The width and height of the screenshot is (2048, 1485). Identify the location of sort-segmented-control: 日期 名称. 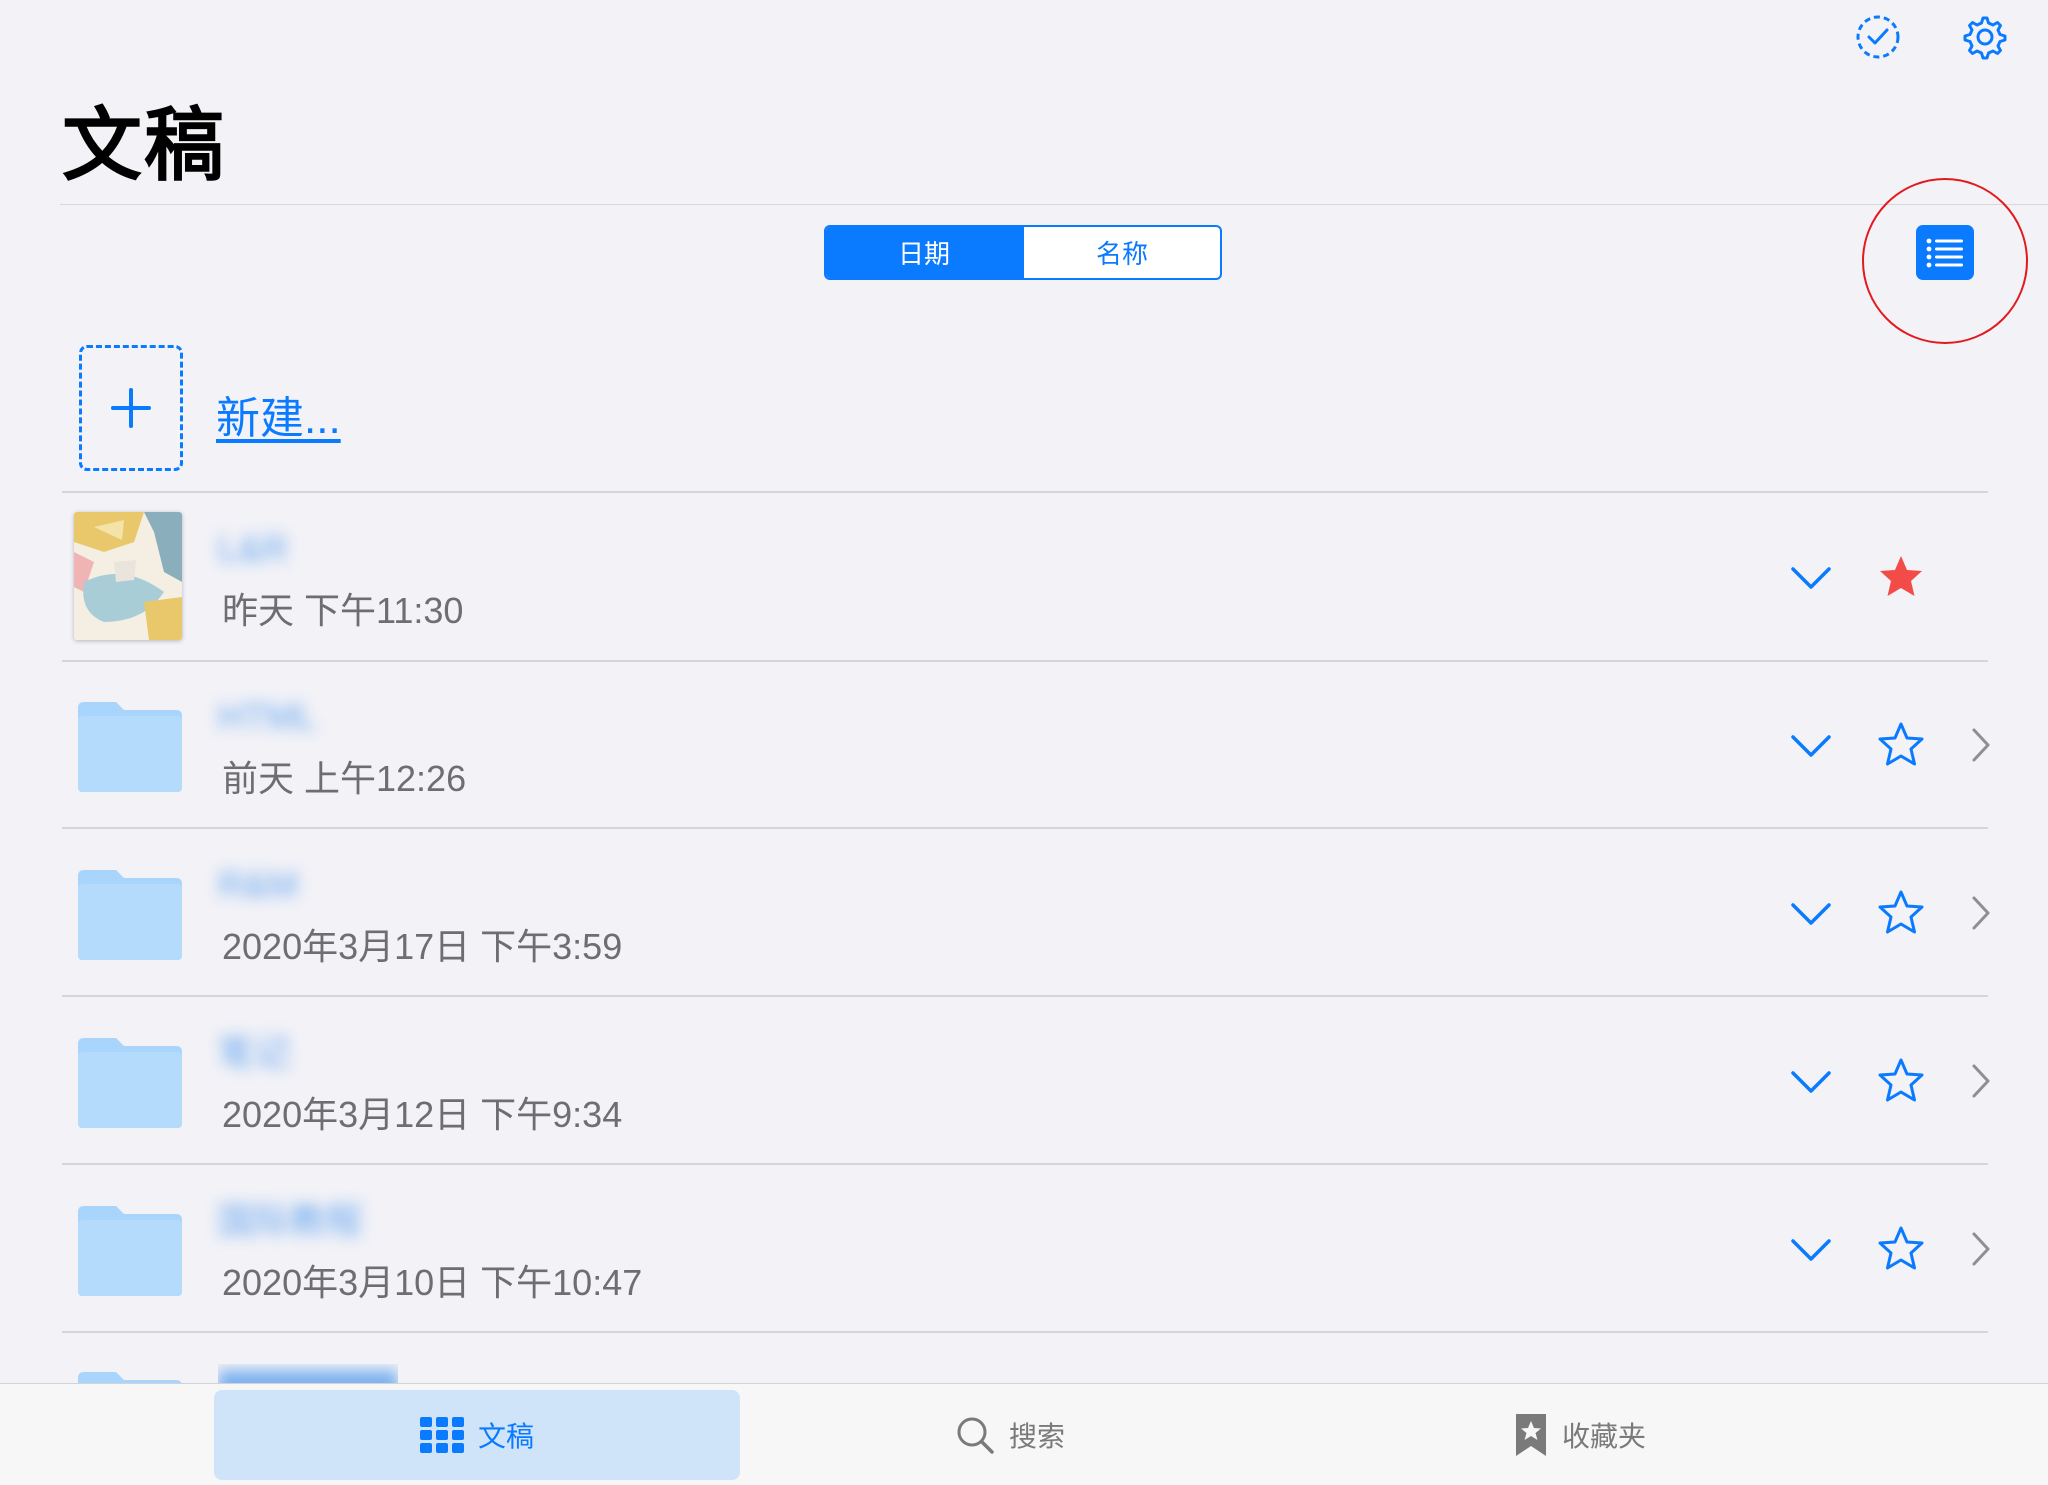
(1023, 252).